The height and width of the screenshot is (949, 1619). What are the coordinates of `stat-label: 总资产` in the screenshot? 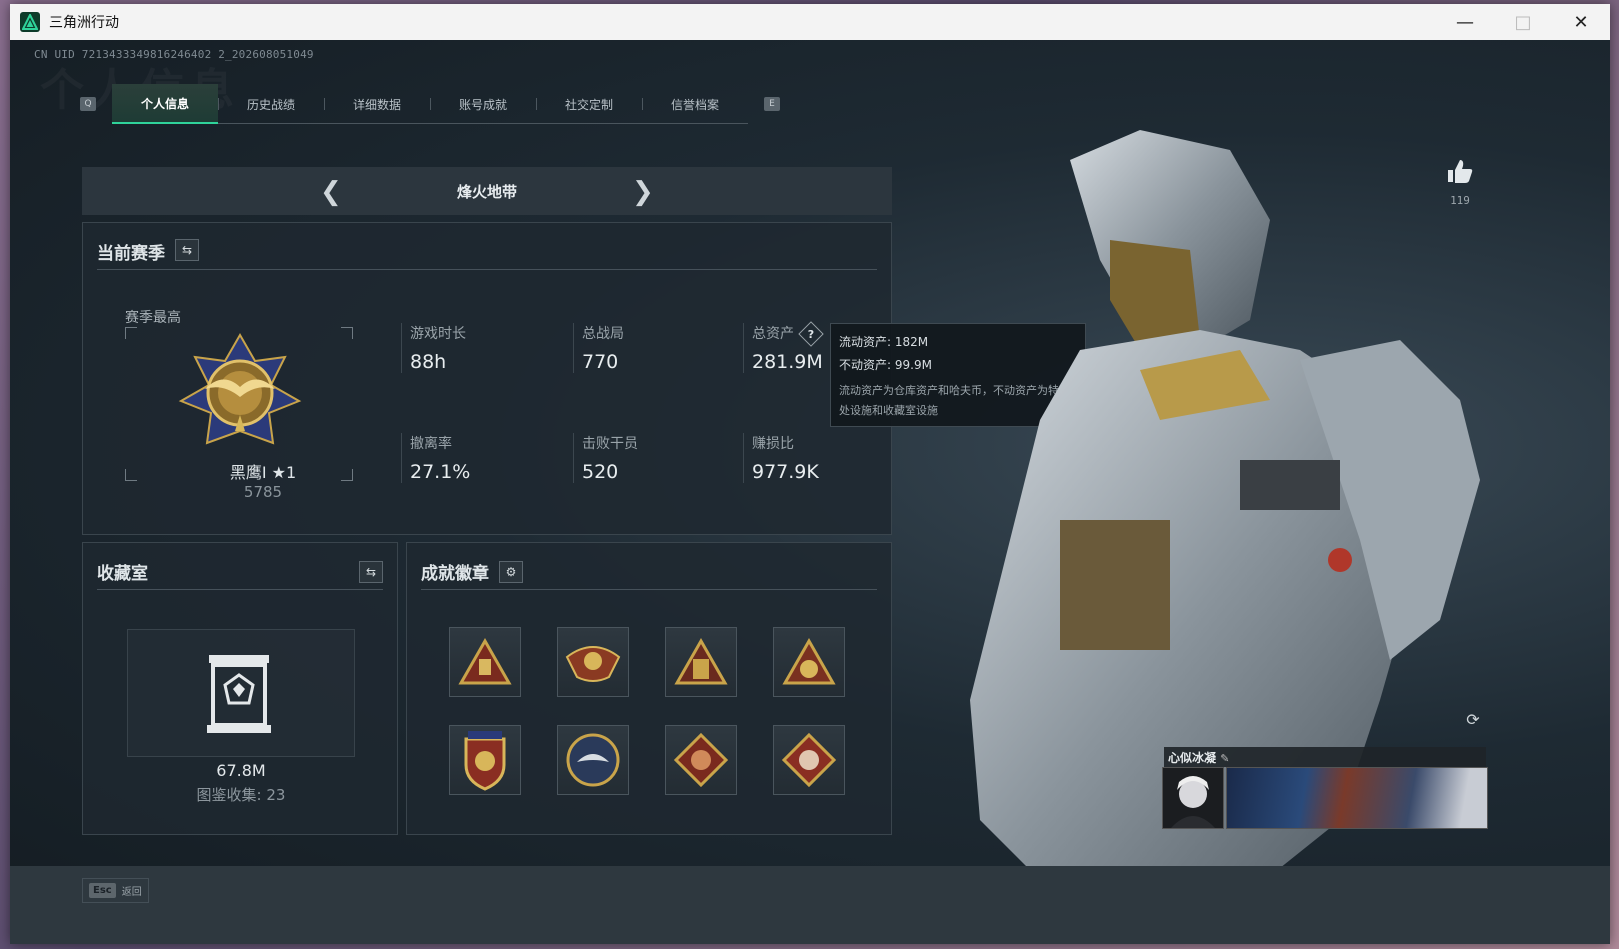 It's located at (773, 334).